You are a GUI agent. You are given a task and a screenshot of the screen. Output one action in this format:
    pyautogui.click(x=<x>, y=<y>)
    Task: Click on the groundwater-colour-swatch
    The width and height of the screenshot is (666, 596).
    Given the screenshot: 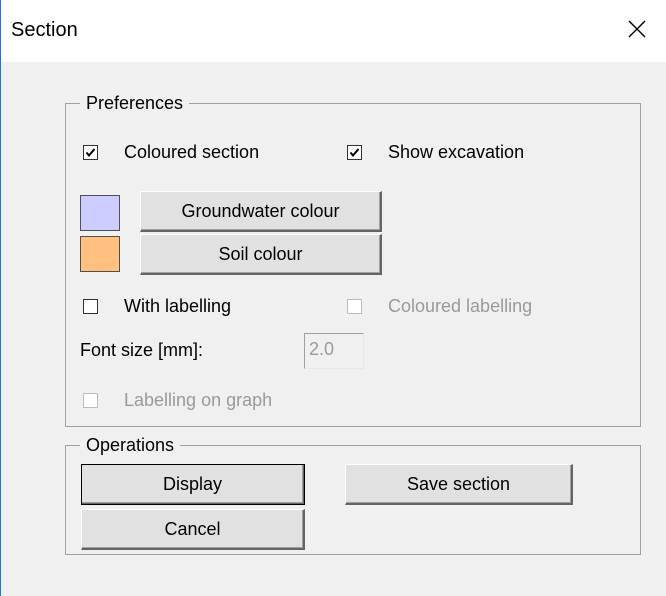 What is the action you would take?
    pyautogui.click(x=100, y=213)
    